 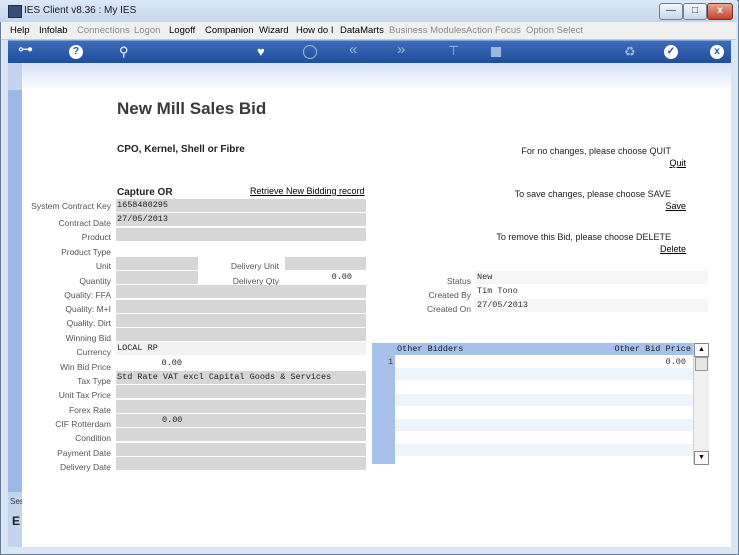 I want to click on delete-instruction: To remove this Bid, please choose DELETE, so click(x=583, y=237).